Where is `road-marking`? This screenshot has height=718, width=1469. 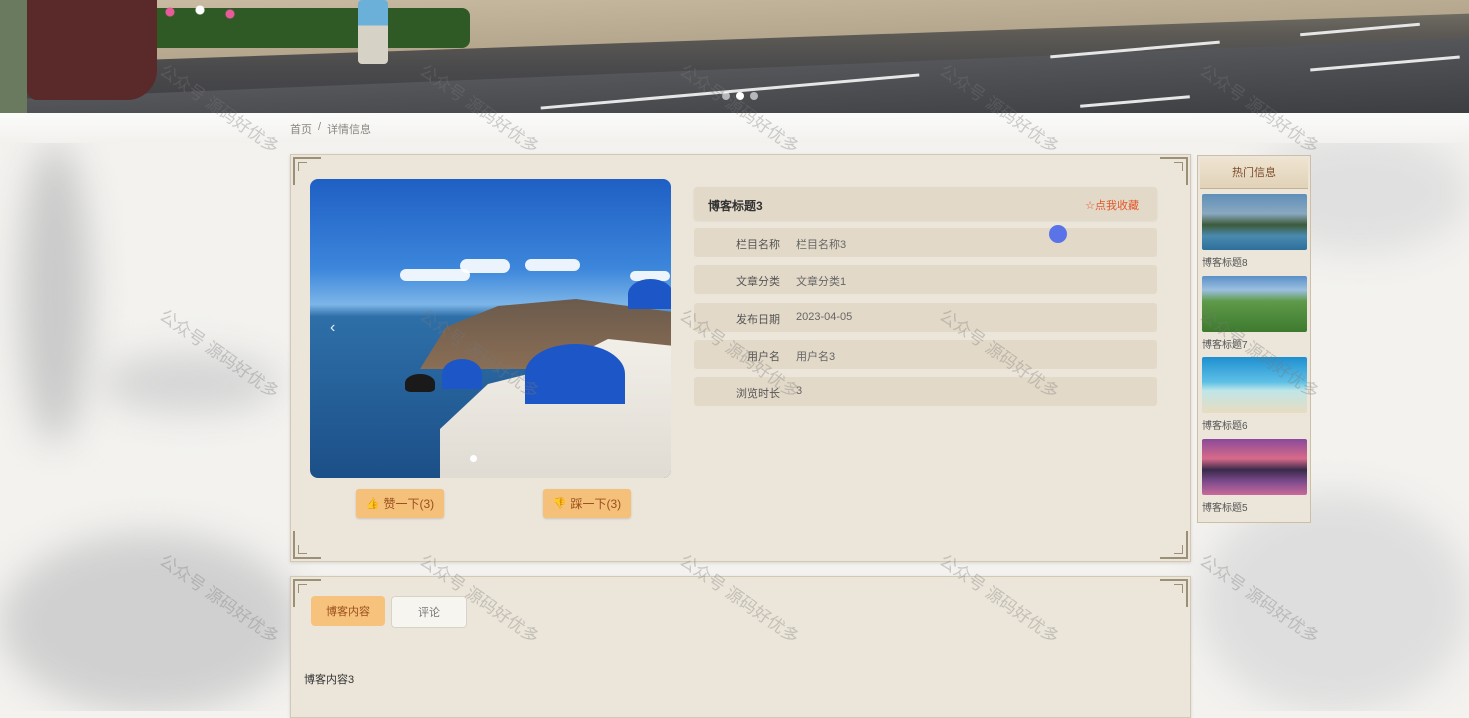 road-marking is located at coordinates (1360, 29).